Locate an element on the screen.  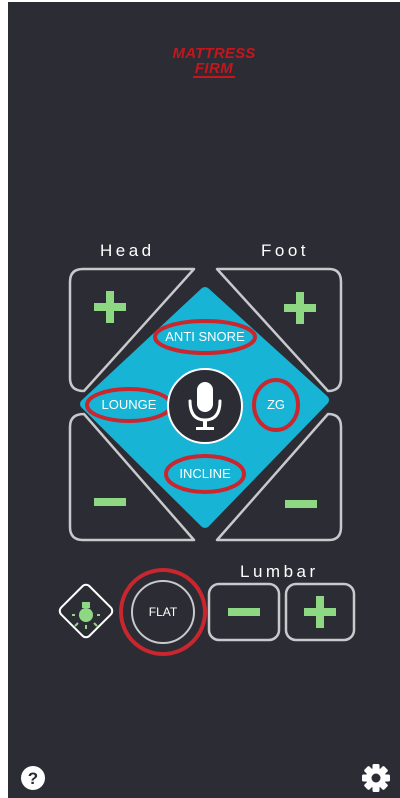
lounge-button: LOUNGE is located at coordinates (129, 404).